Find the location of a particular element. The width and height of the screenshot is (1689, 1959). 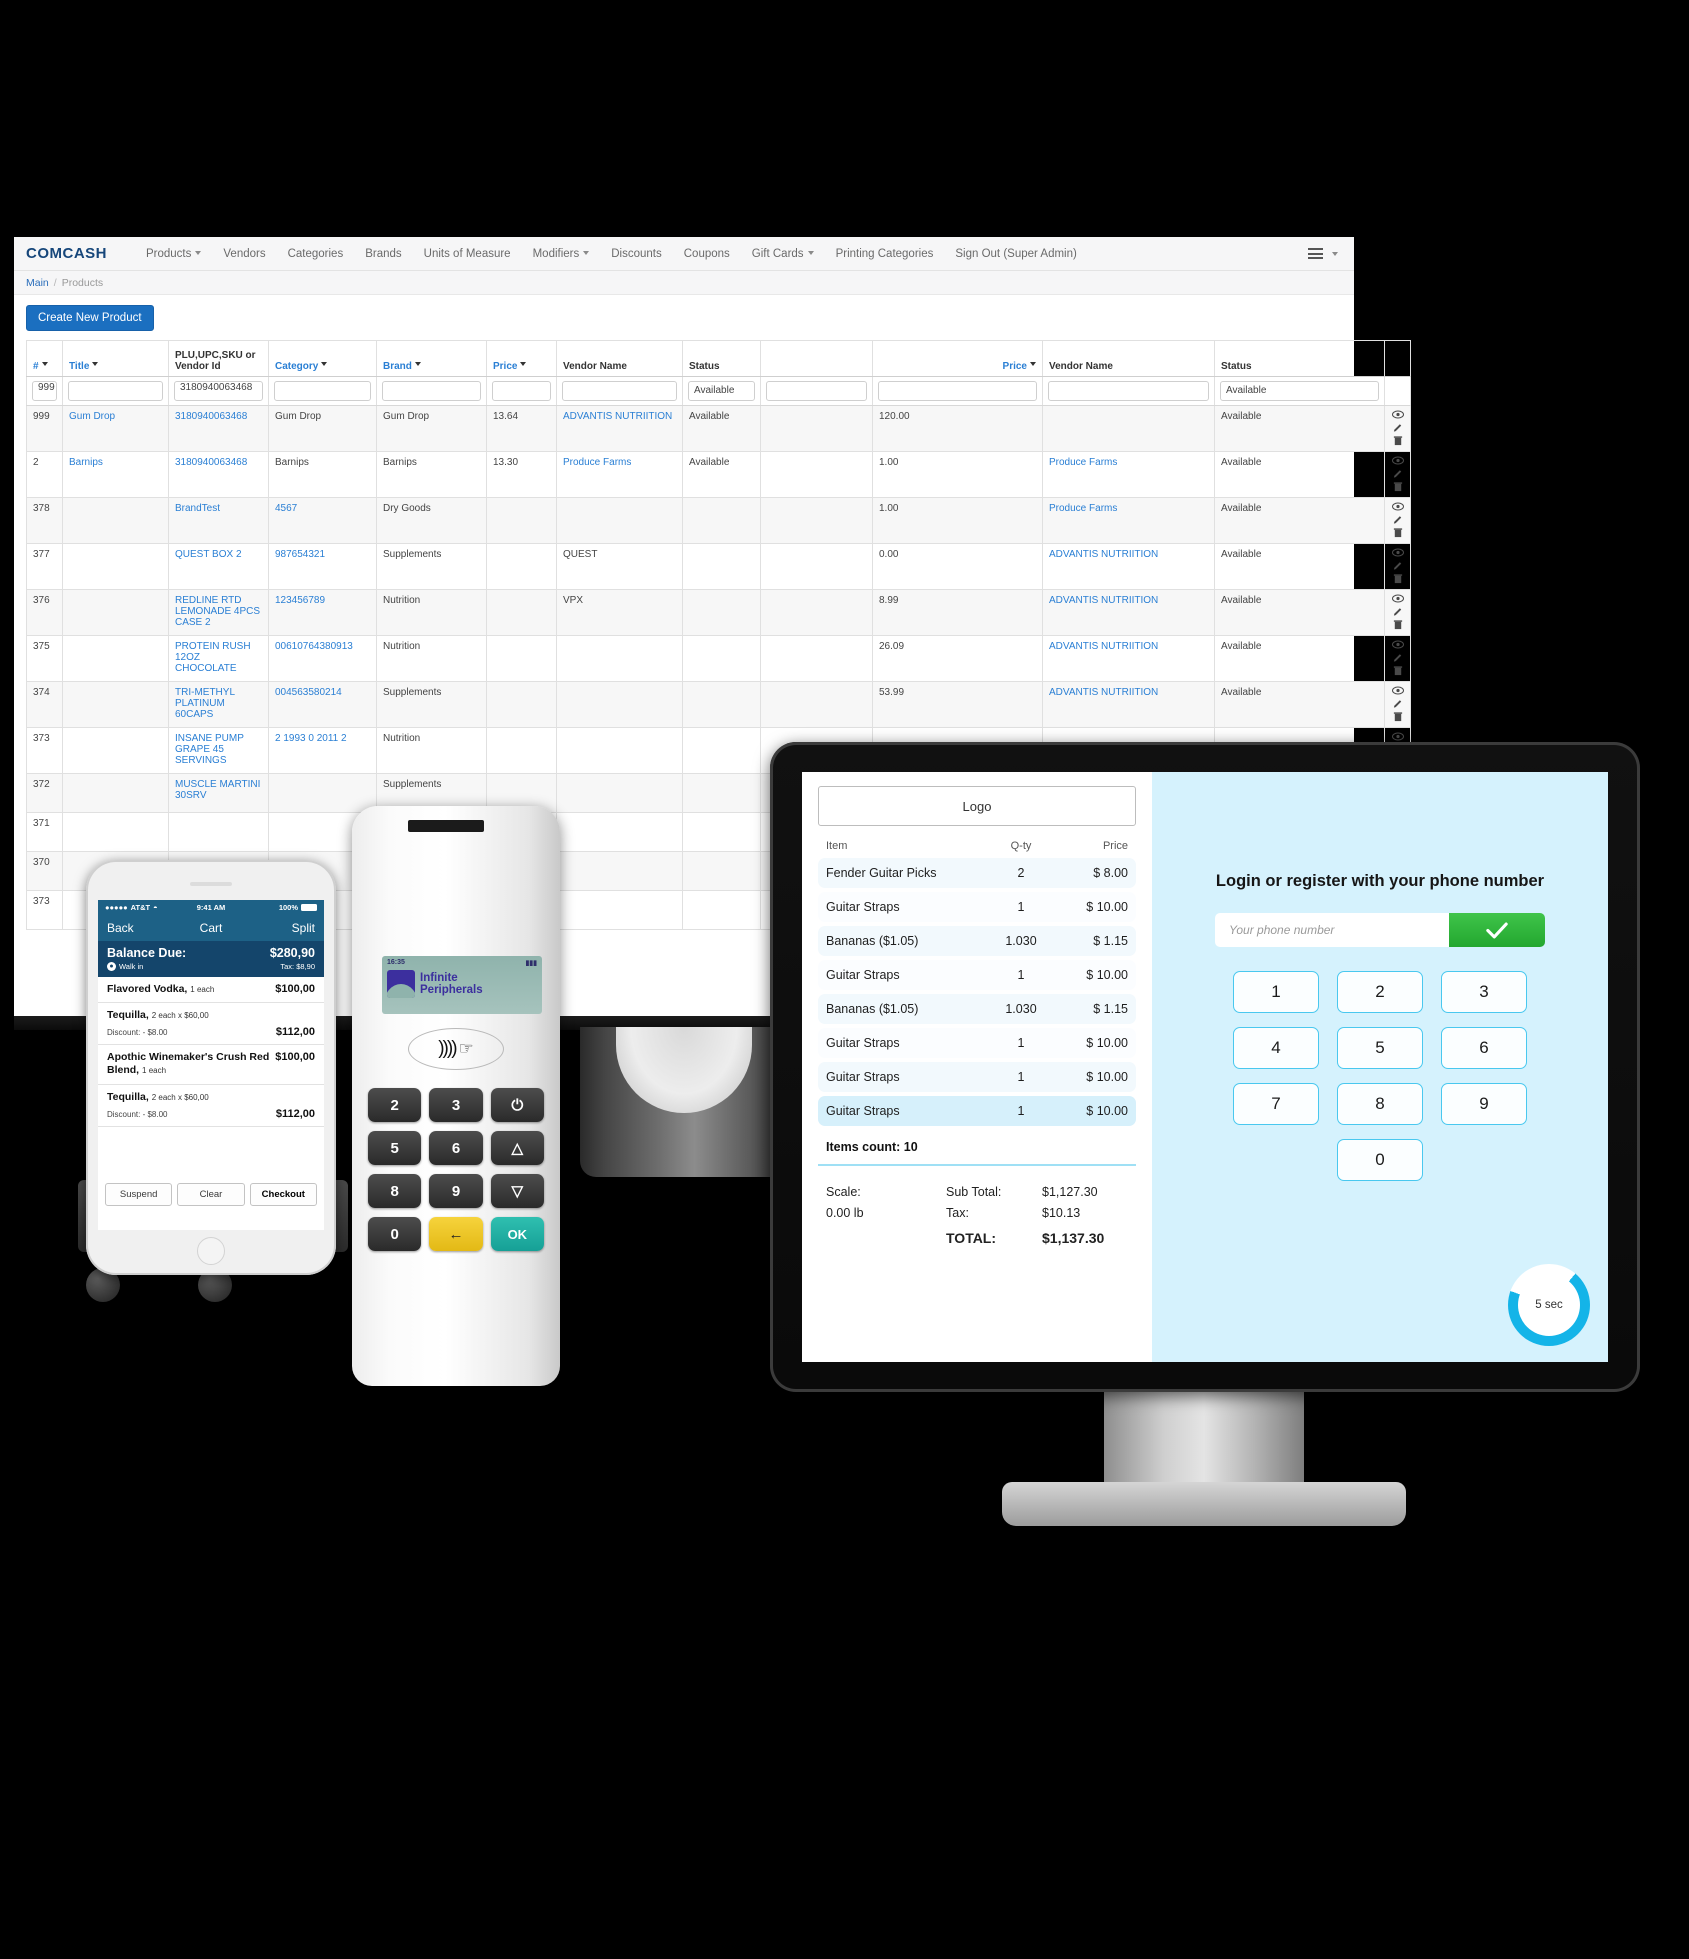

cell-plu: REDLINE RTD LEMONADE 4PCS CASE 2 is located at coordinates (218, 612).